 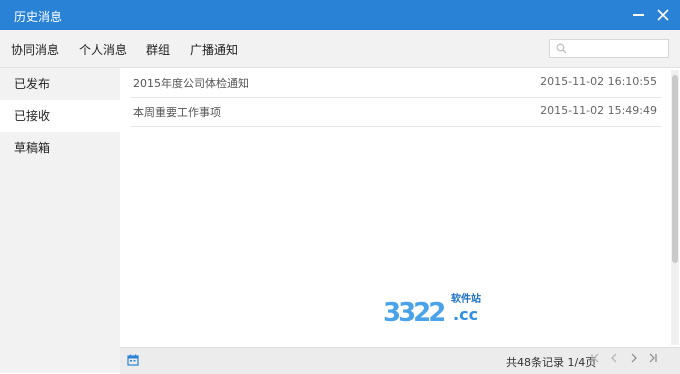 What do you see at coordinates (340, 15) in the screenshot?
I see `title-bar: 历史消息` at bounding box center [340, 15].